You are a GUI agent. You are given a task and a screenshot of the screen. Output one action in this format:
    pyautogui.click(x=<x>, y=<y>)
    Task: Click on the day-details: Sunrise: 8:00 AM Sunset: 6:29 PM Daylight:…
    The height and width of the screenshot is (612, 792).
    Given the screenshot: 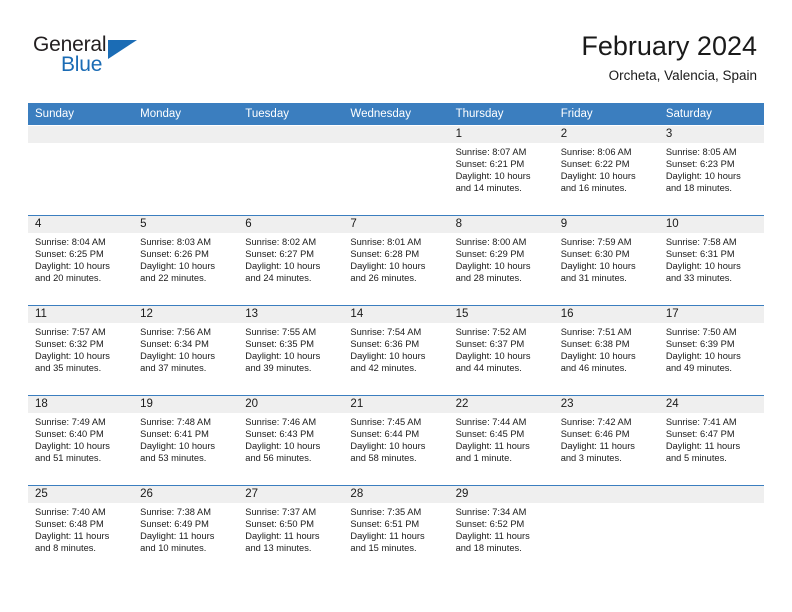 What is the action you would take?
    pyautogui.click(x=501, y=258)
    